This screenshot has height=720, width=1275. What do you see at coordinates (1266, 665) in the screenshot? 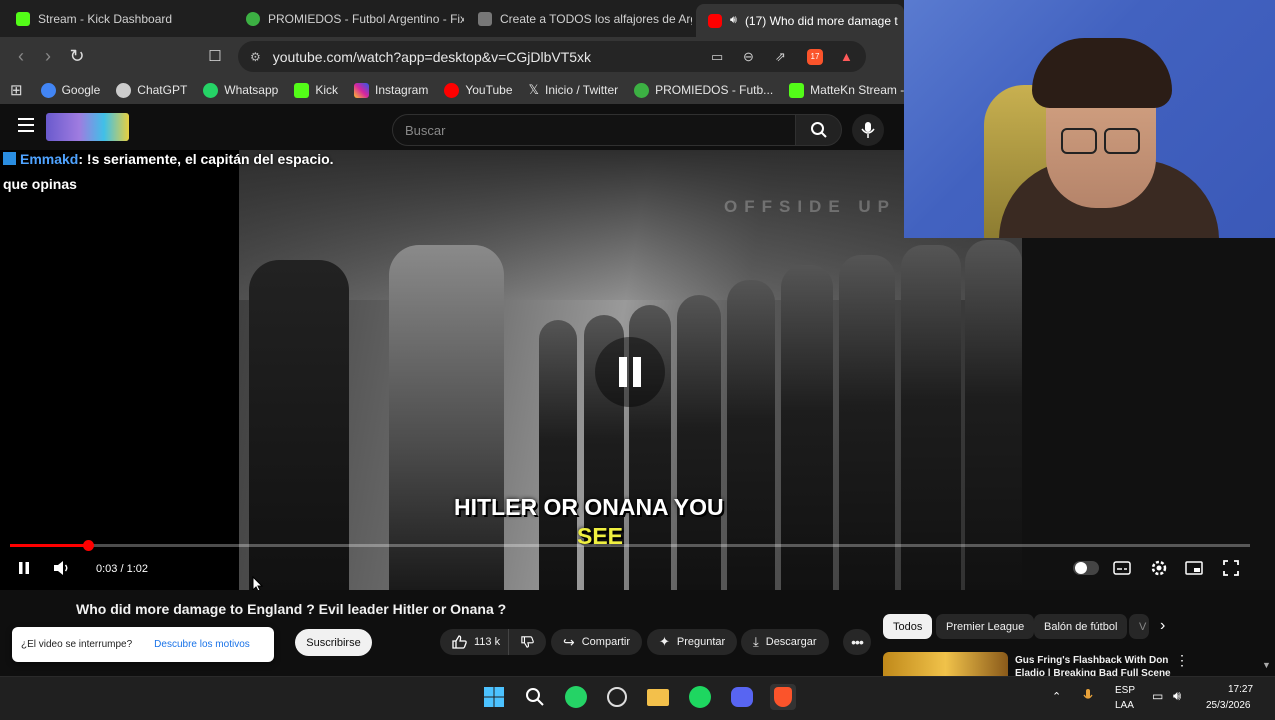
I see `scroll-down-arrow-icon: ▼` at bounding box center [1266, 665].